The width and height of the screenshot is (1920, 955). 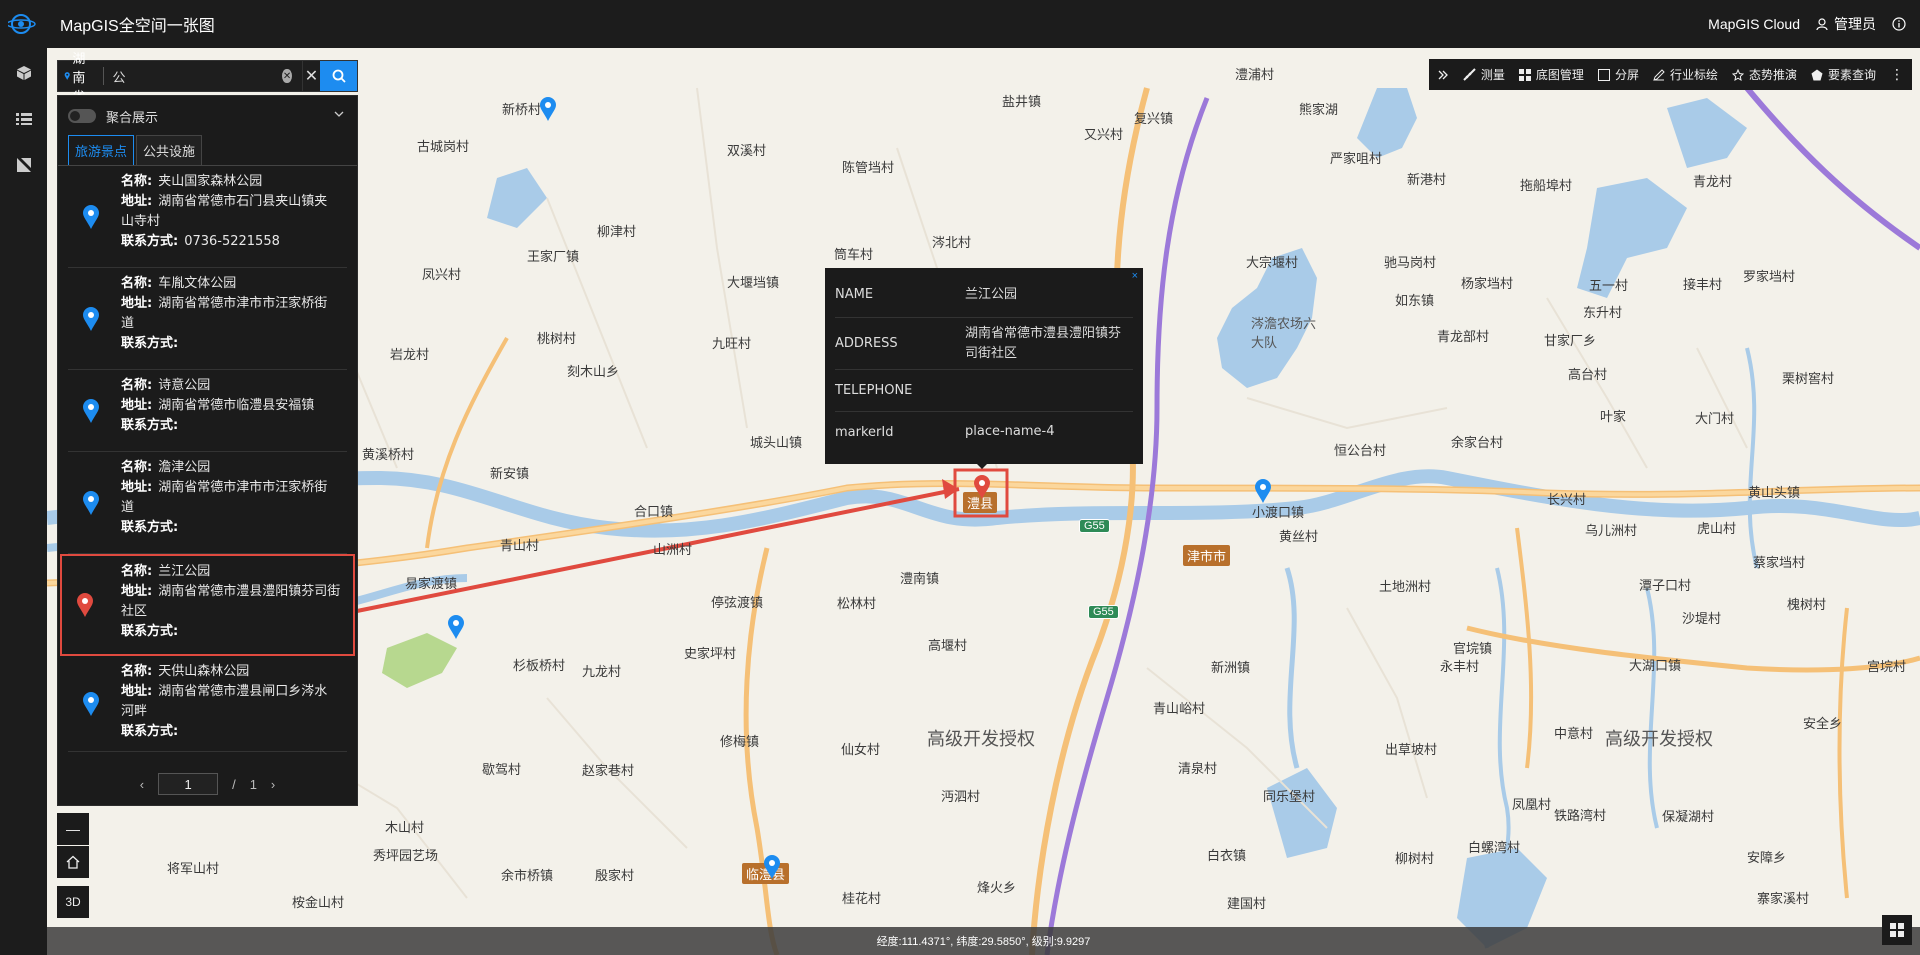 I want to click on poi-field-label: 地址:, so click(x=137, y=691).